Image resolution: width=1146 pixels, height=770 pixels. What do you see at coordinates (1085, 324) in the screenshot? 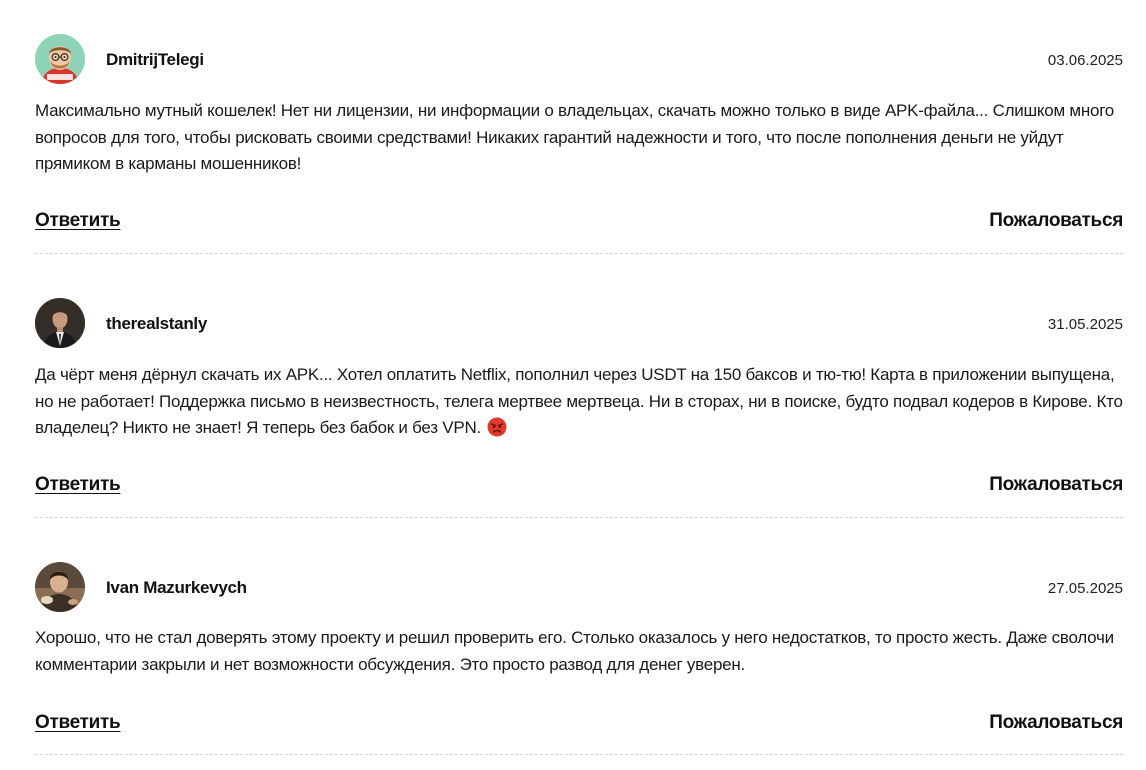
I see `comment-date: 31.05.2025` at bounding box center [1085, 324].